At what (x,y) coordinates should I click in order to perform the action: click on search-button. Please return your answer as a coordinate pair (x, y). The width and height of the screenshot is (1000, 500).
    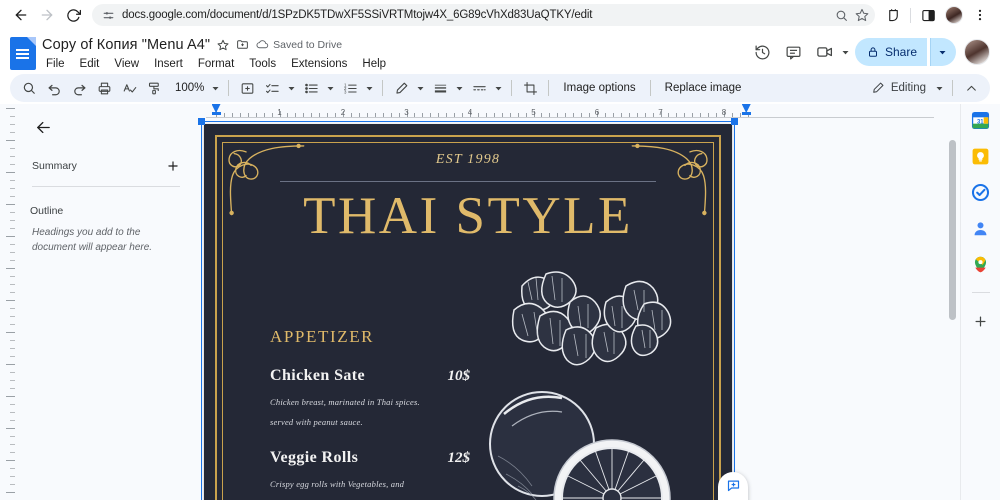
    Looking at the image, I should click on (29, 88).